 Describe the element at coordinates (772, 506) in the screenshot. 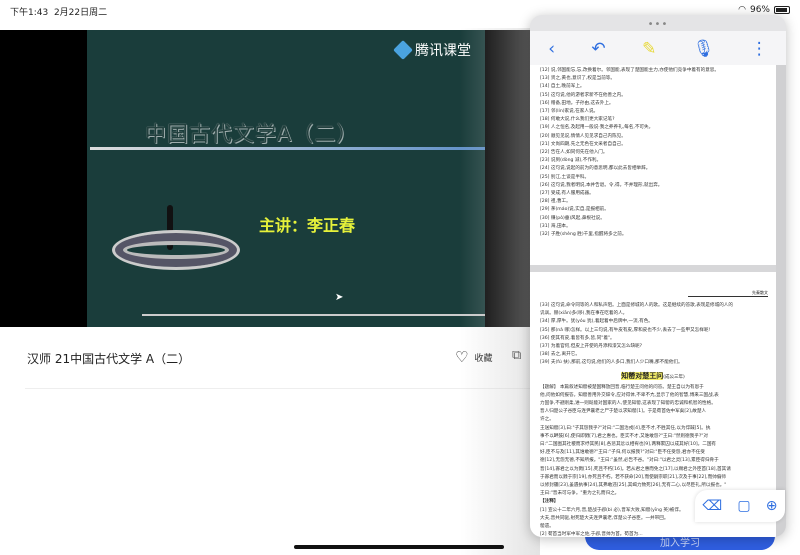

I see `zoom-in-icon: ⊕` at that location.